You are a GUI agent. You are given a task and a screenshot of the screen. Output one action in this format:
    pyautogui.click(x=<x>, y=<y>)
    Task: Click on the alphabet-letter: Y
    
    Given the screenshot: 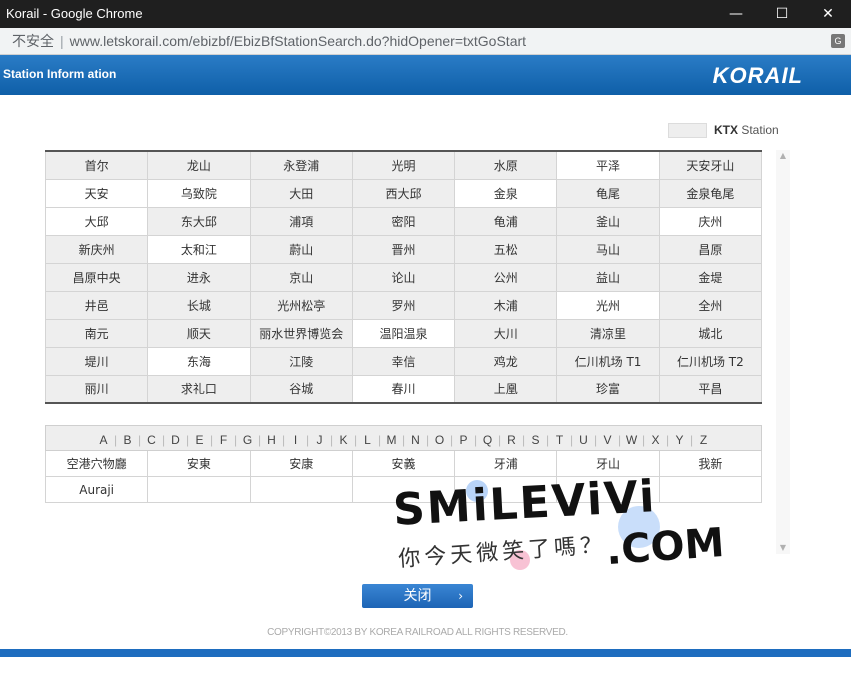 What is the action you would take?
    pyautogui.click(x=680, y=440)
    